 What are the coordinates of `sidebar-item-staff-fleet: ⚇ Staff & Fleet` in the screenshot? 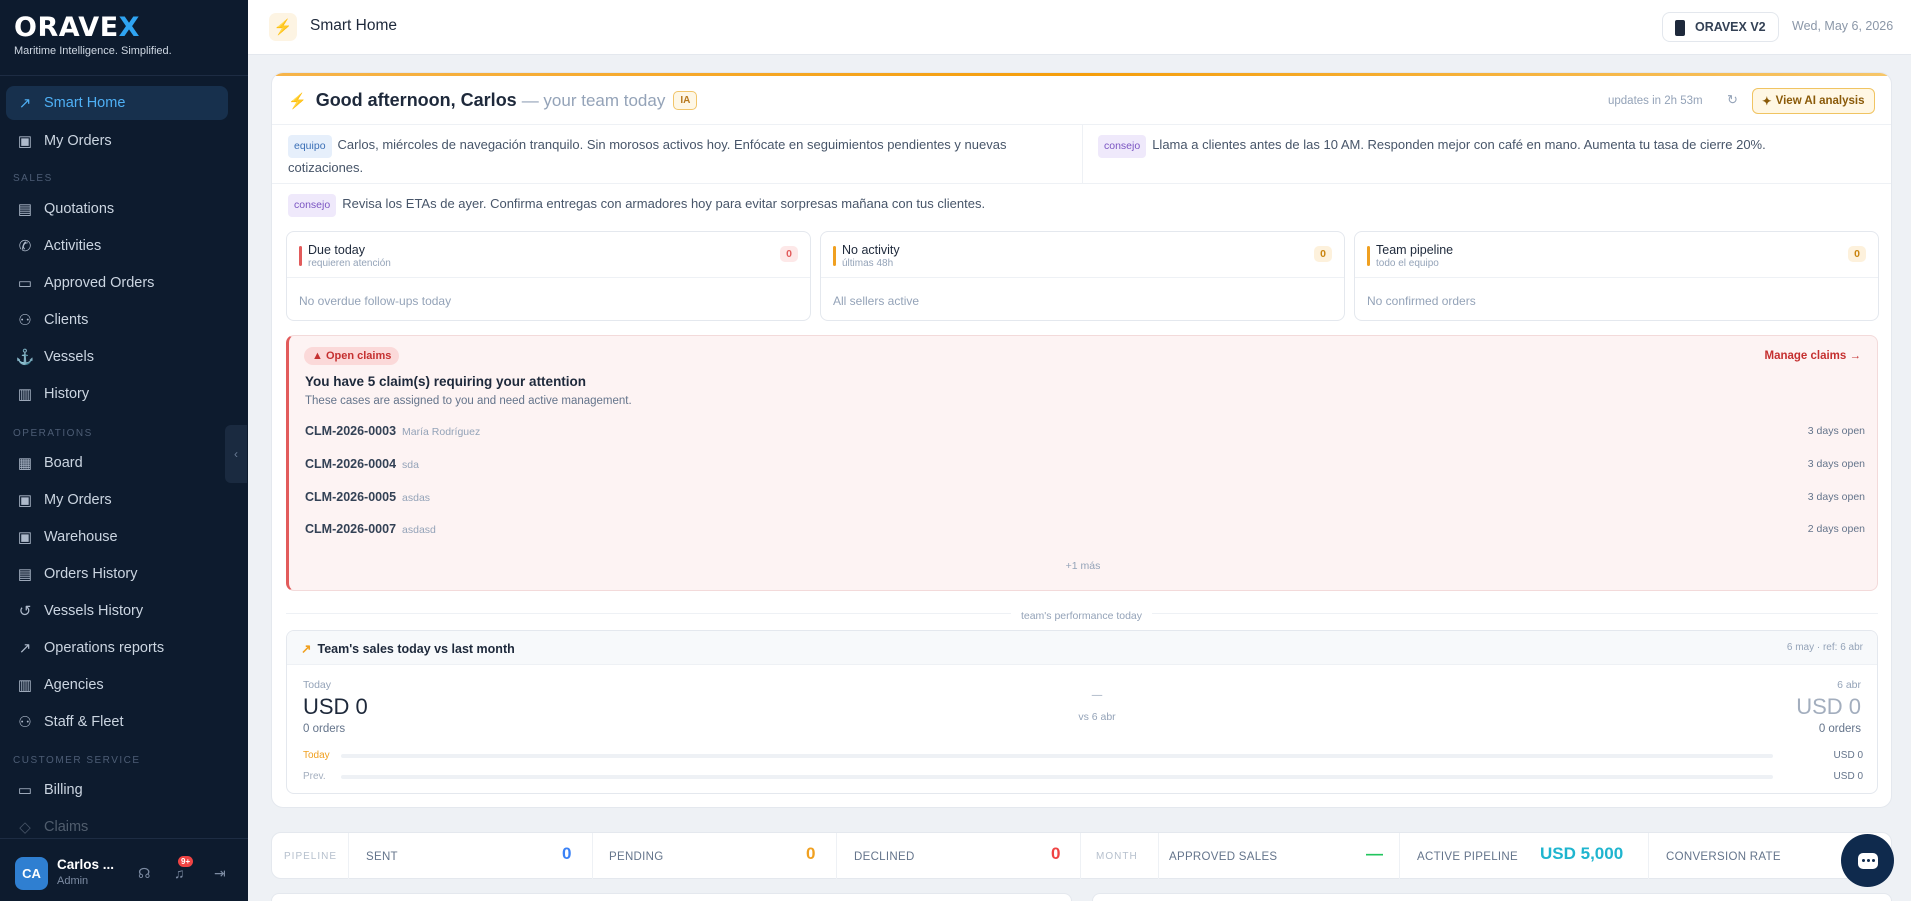 It's located at (117, 722).